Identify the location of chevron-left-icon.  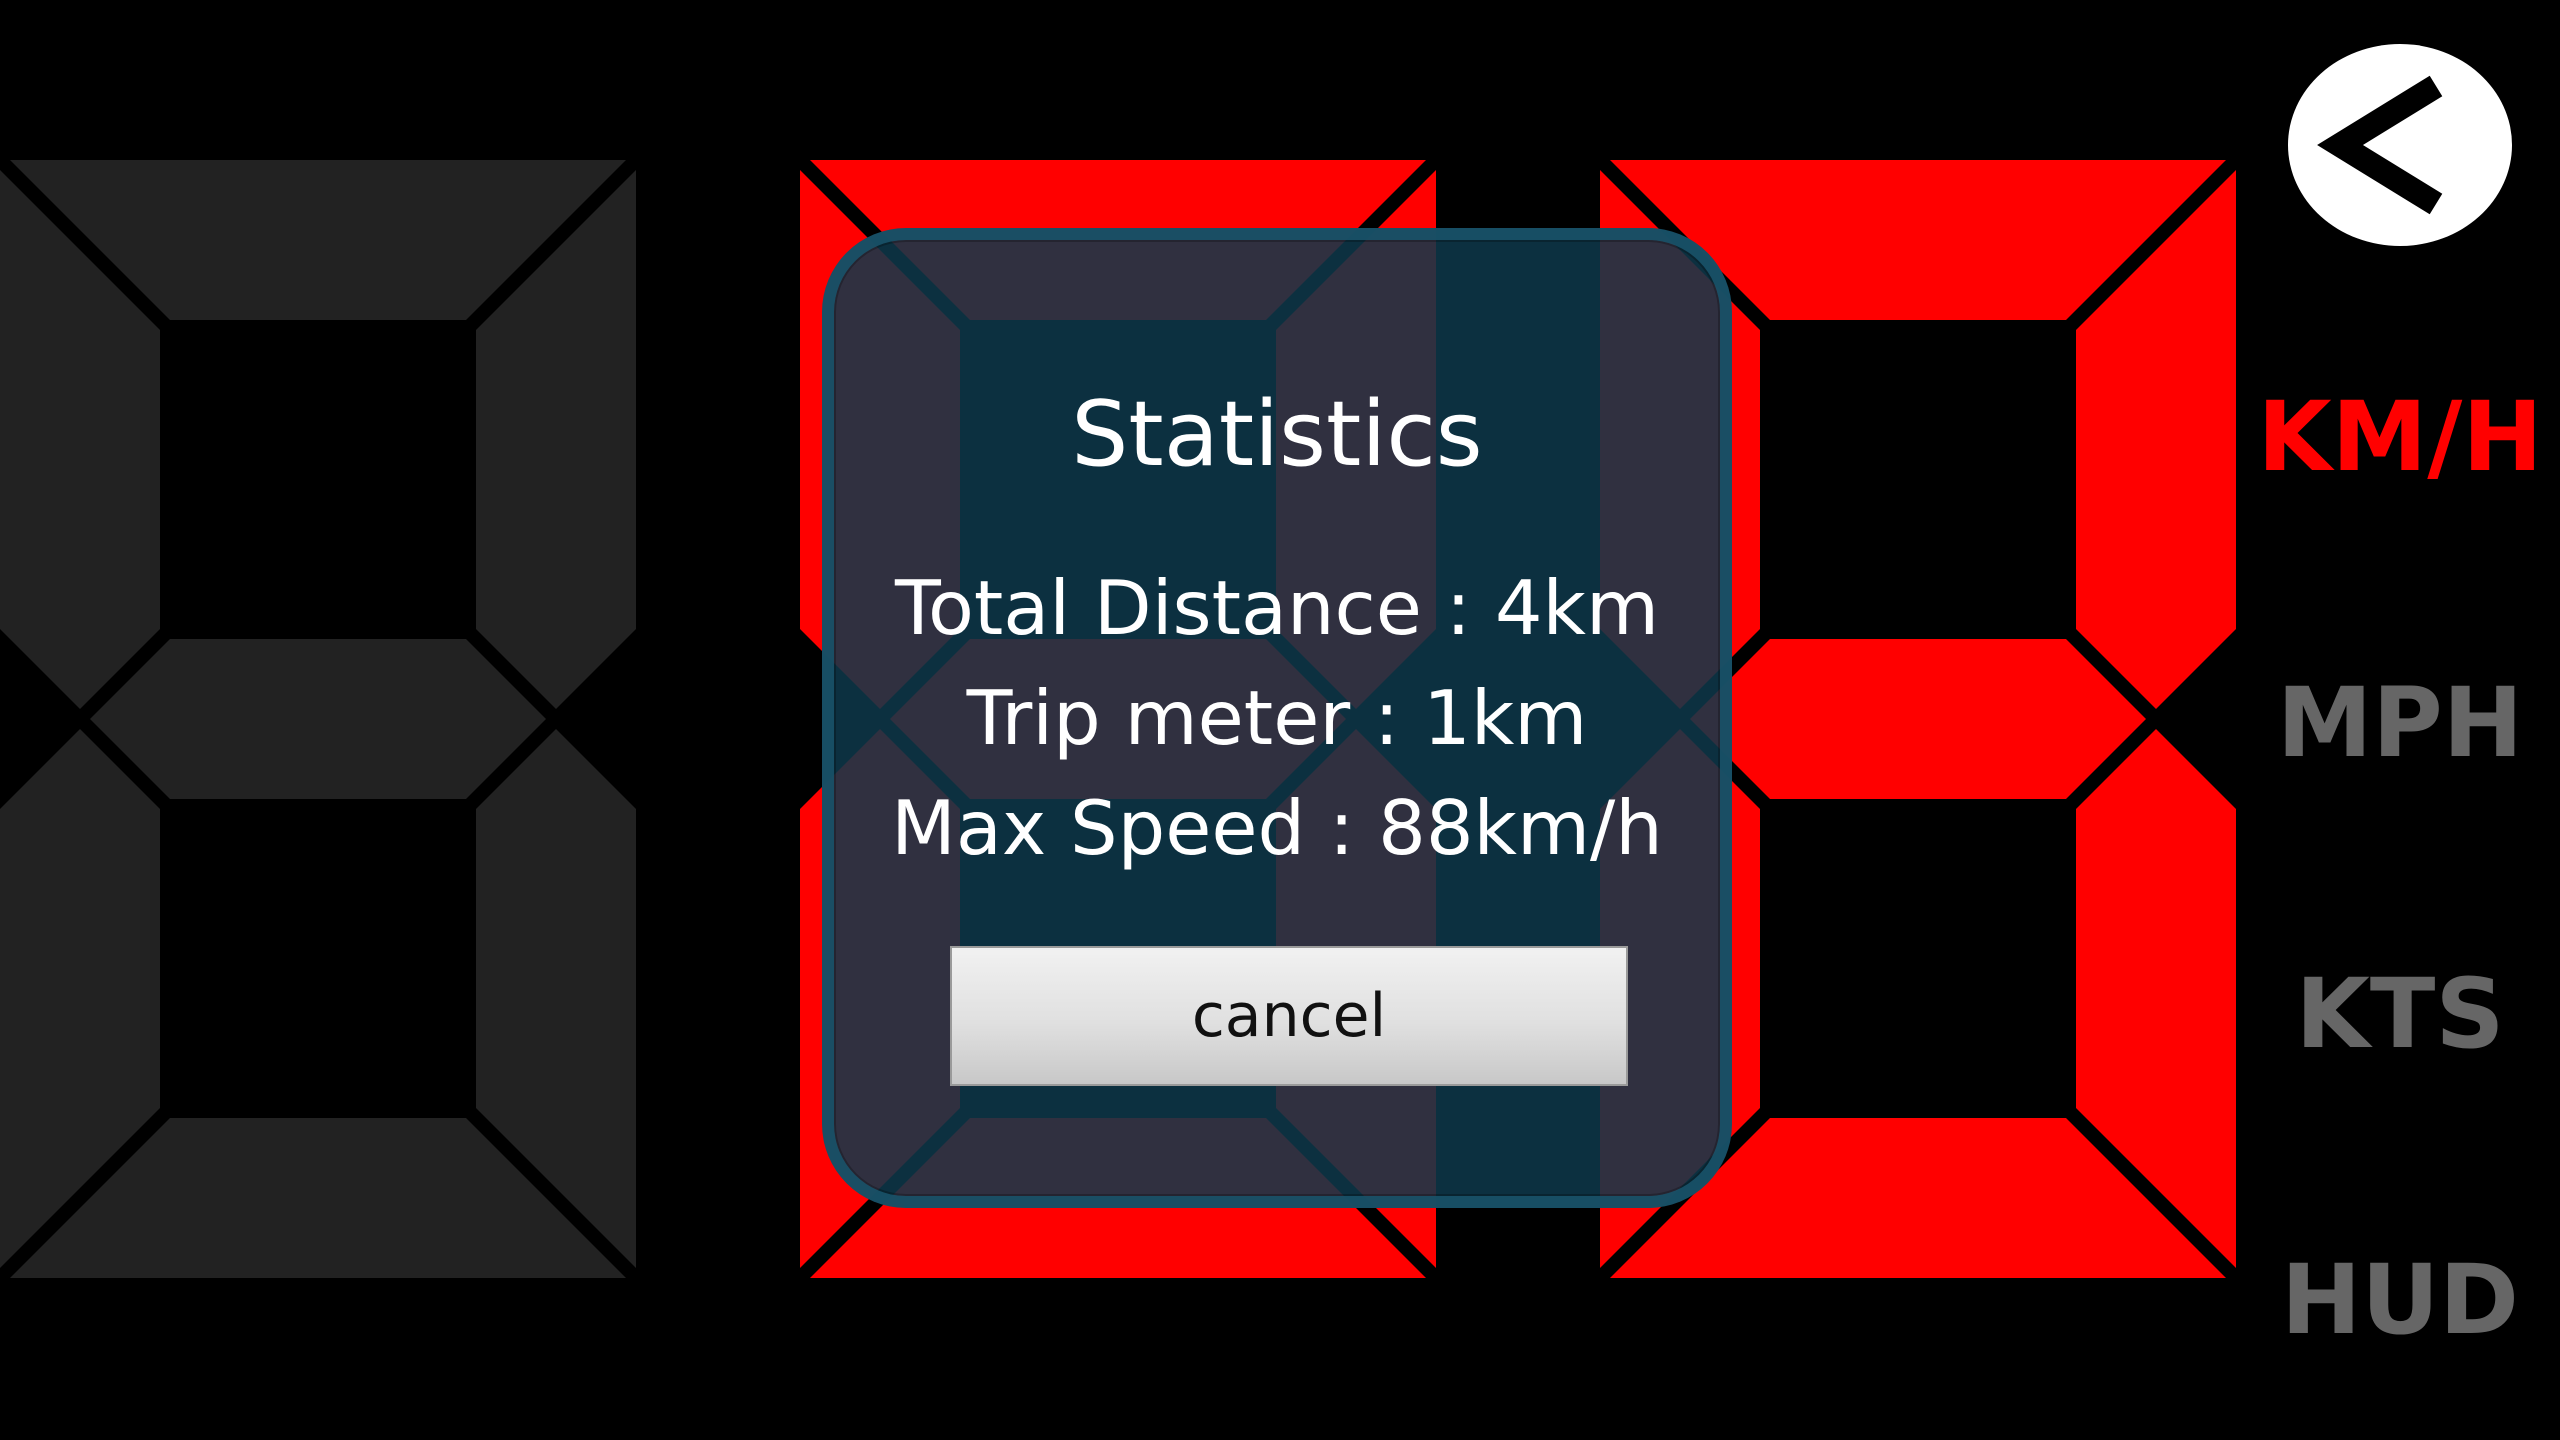
(2380, 145).